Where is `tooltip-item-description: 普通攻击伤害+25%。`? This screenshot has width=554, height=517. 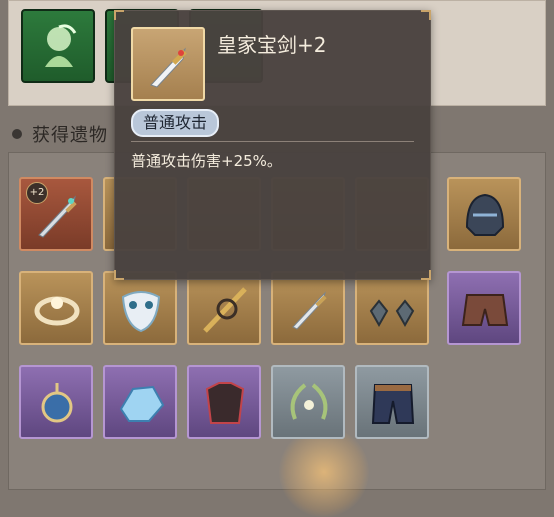 tooltip-item-description: 普通攻击伤害+25%。 is located at coordinates (206, 161).